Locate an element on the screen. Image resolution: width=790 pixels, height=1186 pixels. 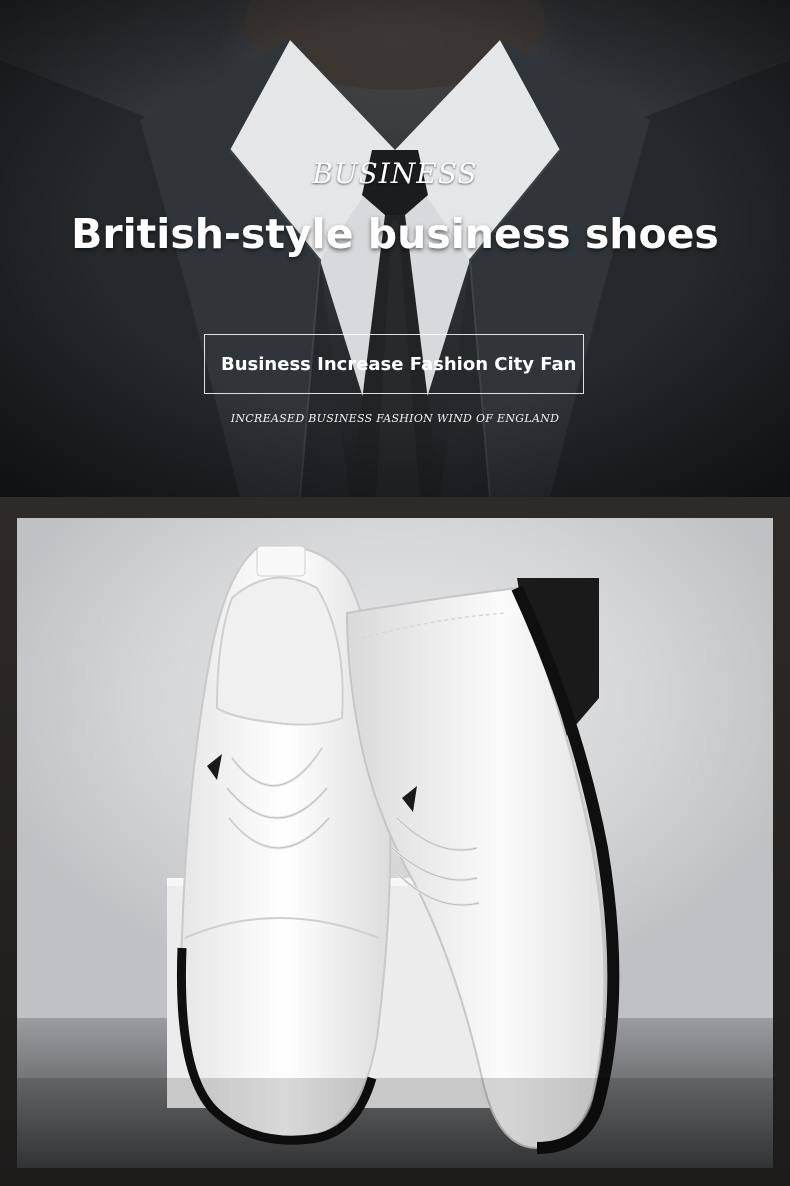
hero-eyebrow: BUSINESS is located at coordinates (395, 173).